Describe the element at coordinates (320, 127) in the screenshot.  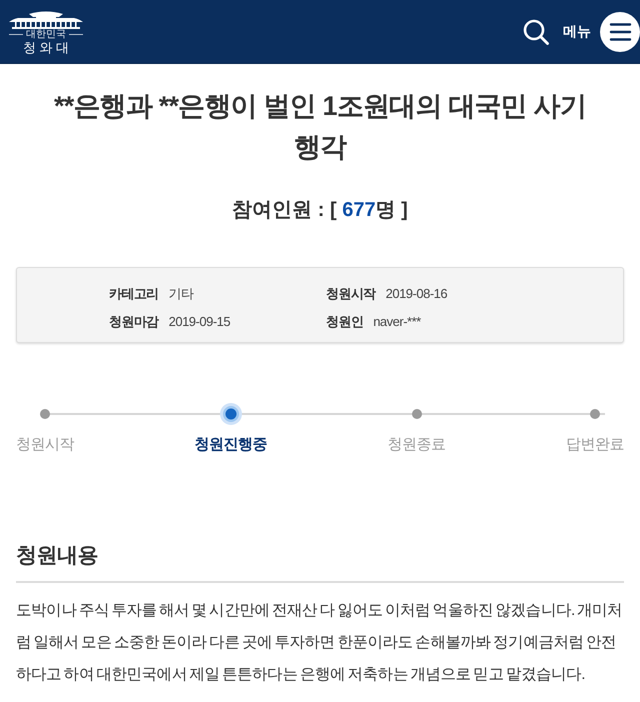
I see `petition-title: **은행과 **은행이 벌인 1조원대의 대국민 사기 행각` at that location.